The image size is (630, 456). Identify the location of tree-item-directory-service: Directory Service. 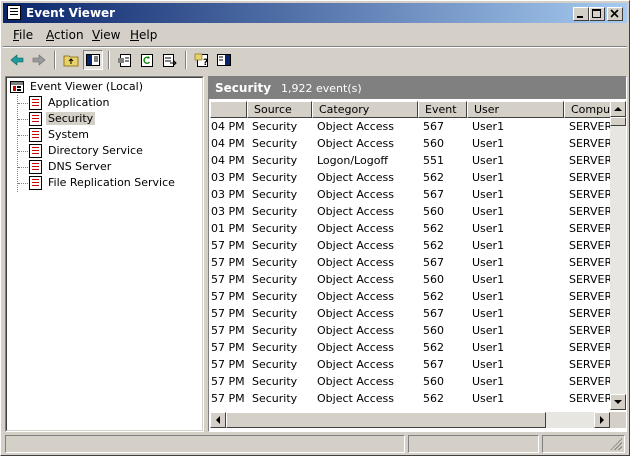
(87, 151).